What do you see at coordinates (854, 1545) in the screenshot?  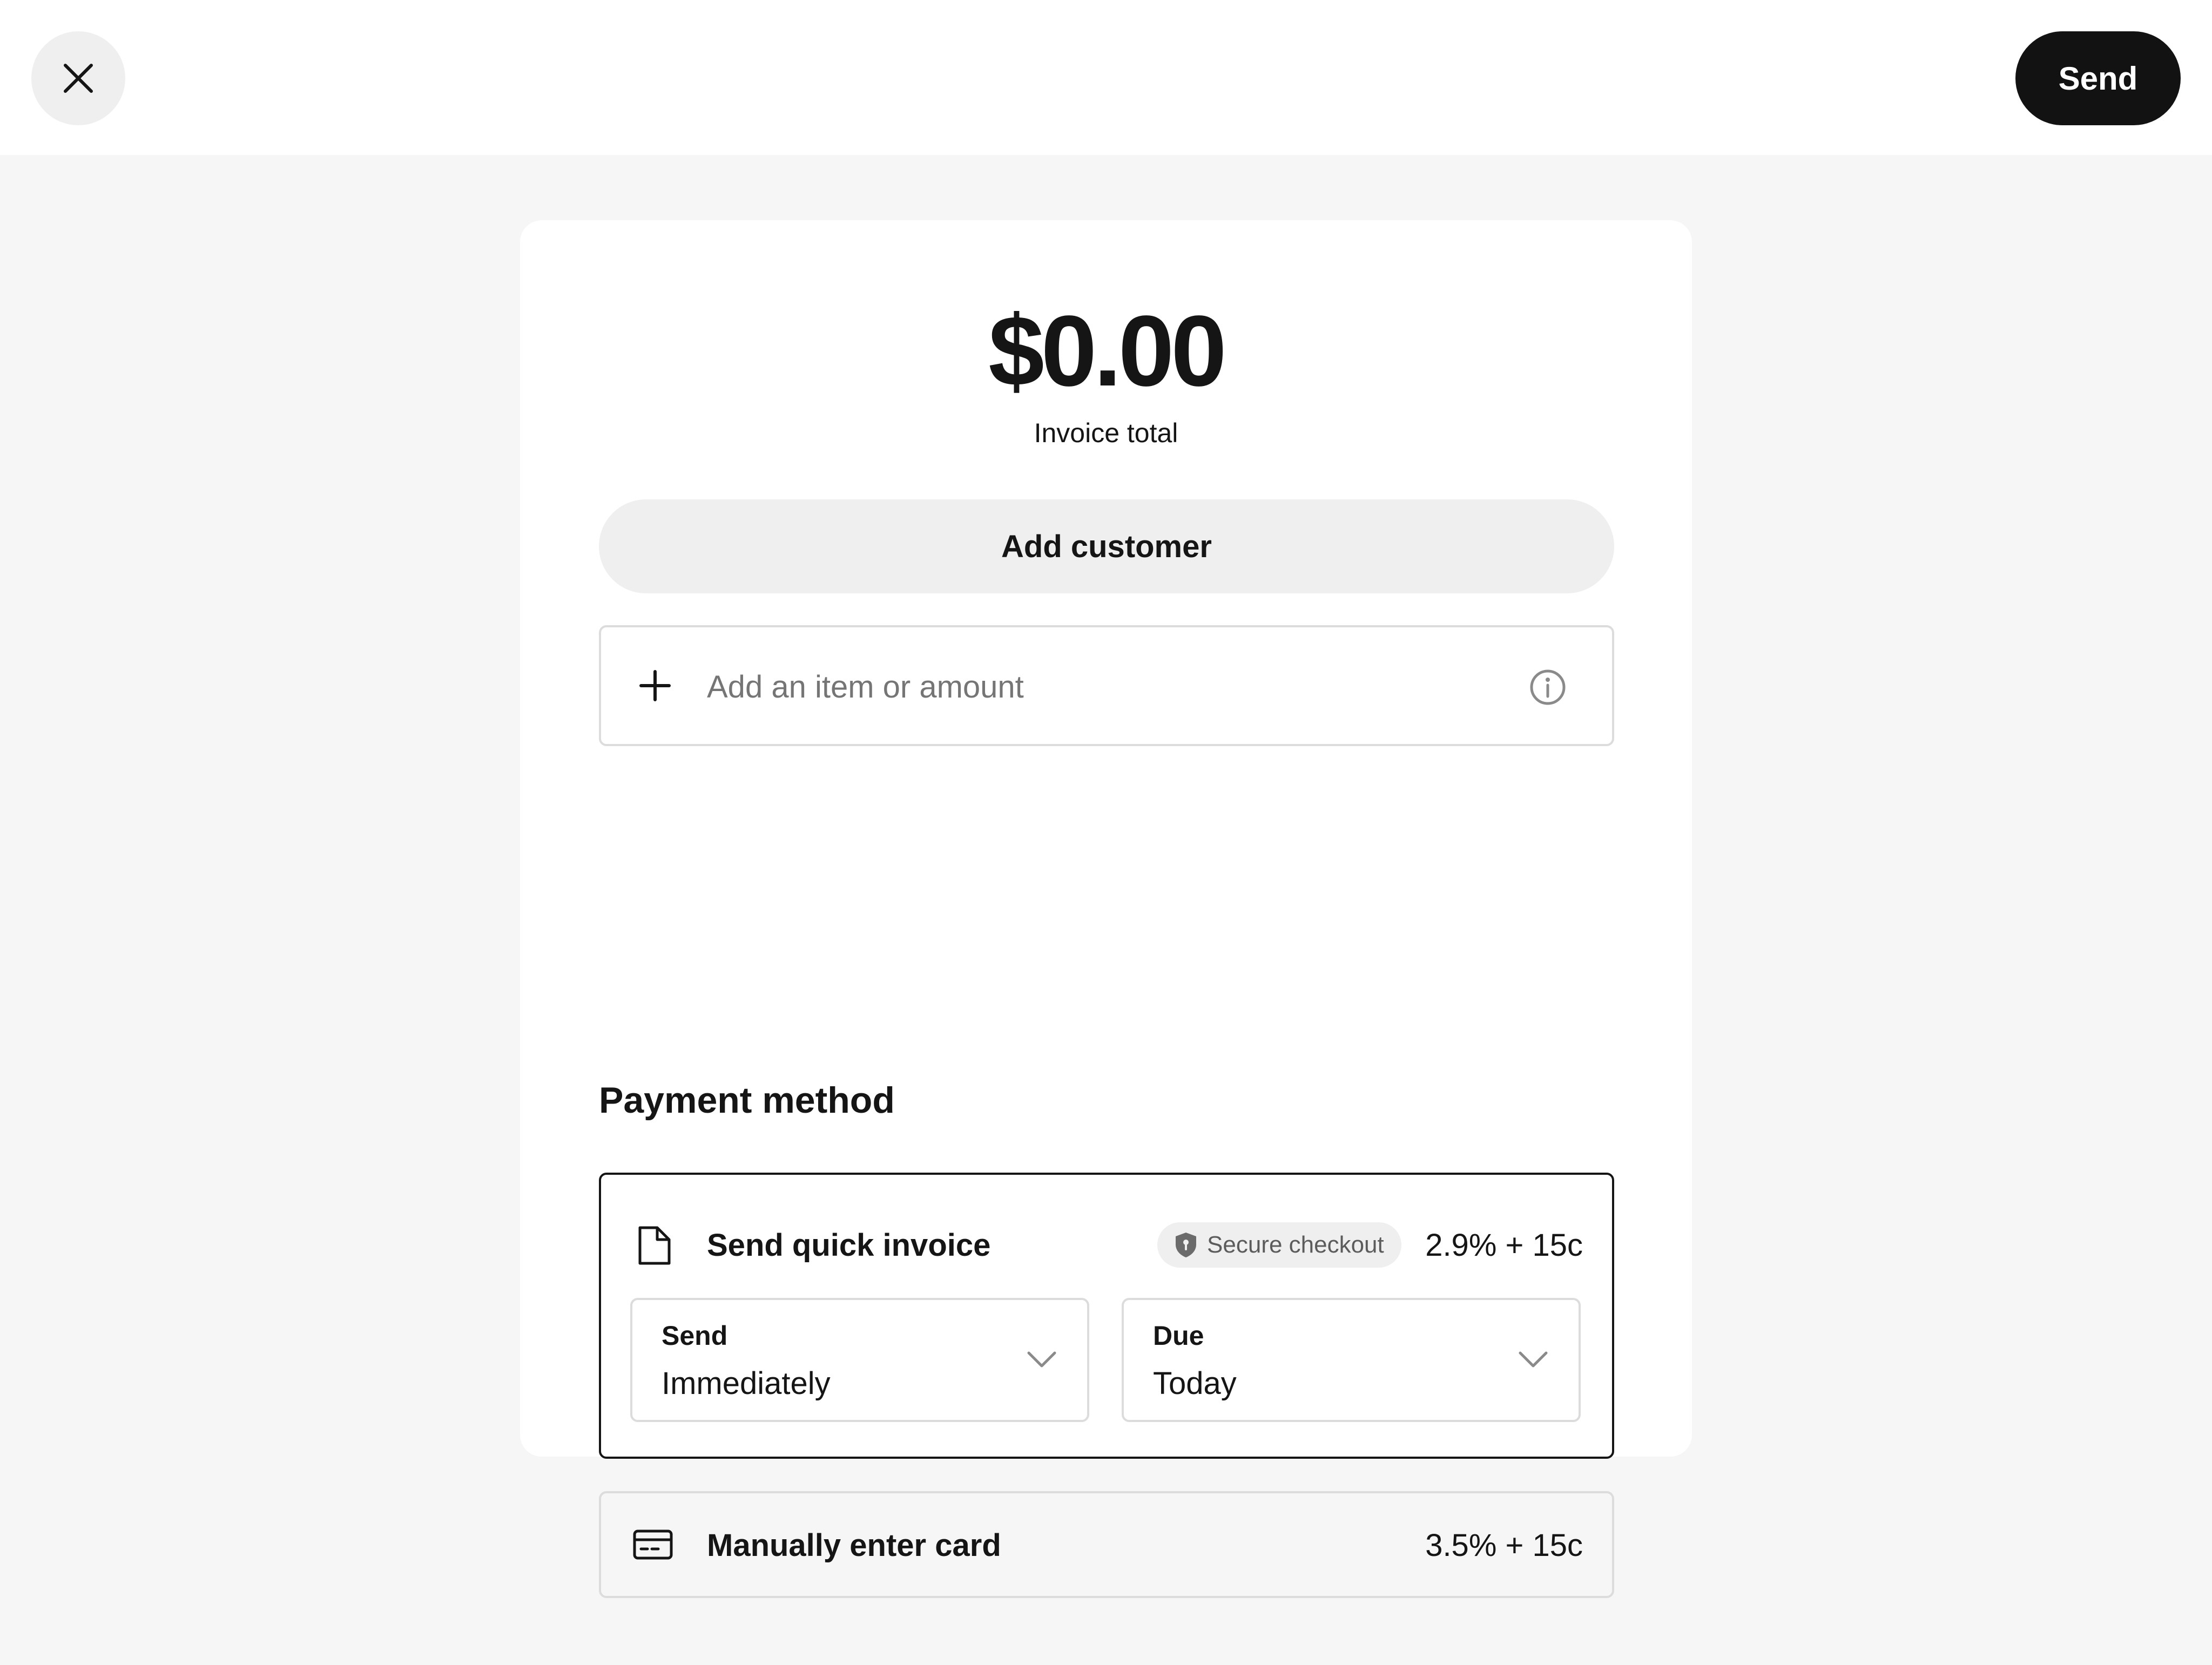 I see `payment-option-label: Manually enter card` at bounding box center [854, 1545].